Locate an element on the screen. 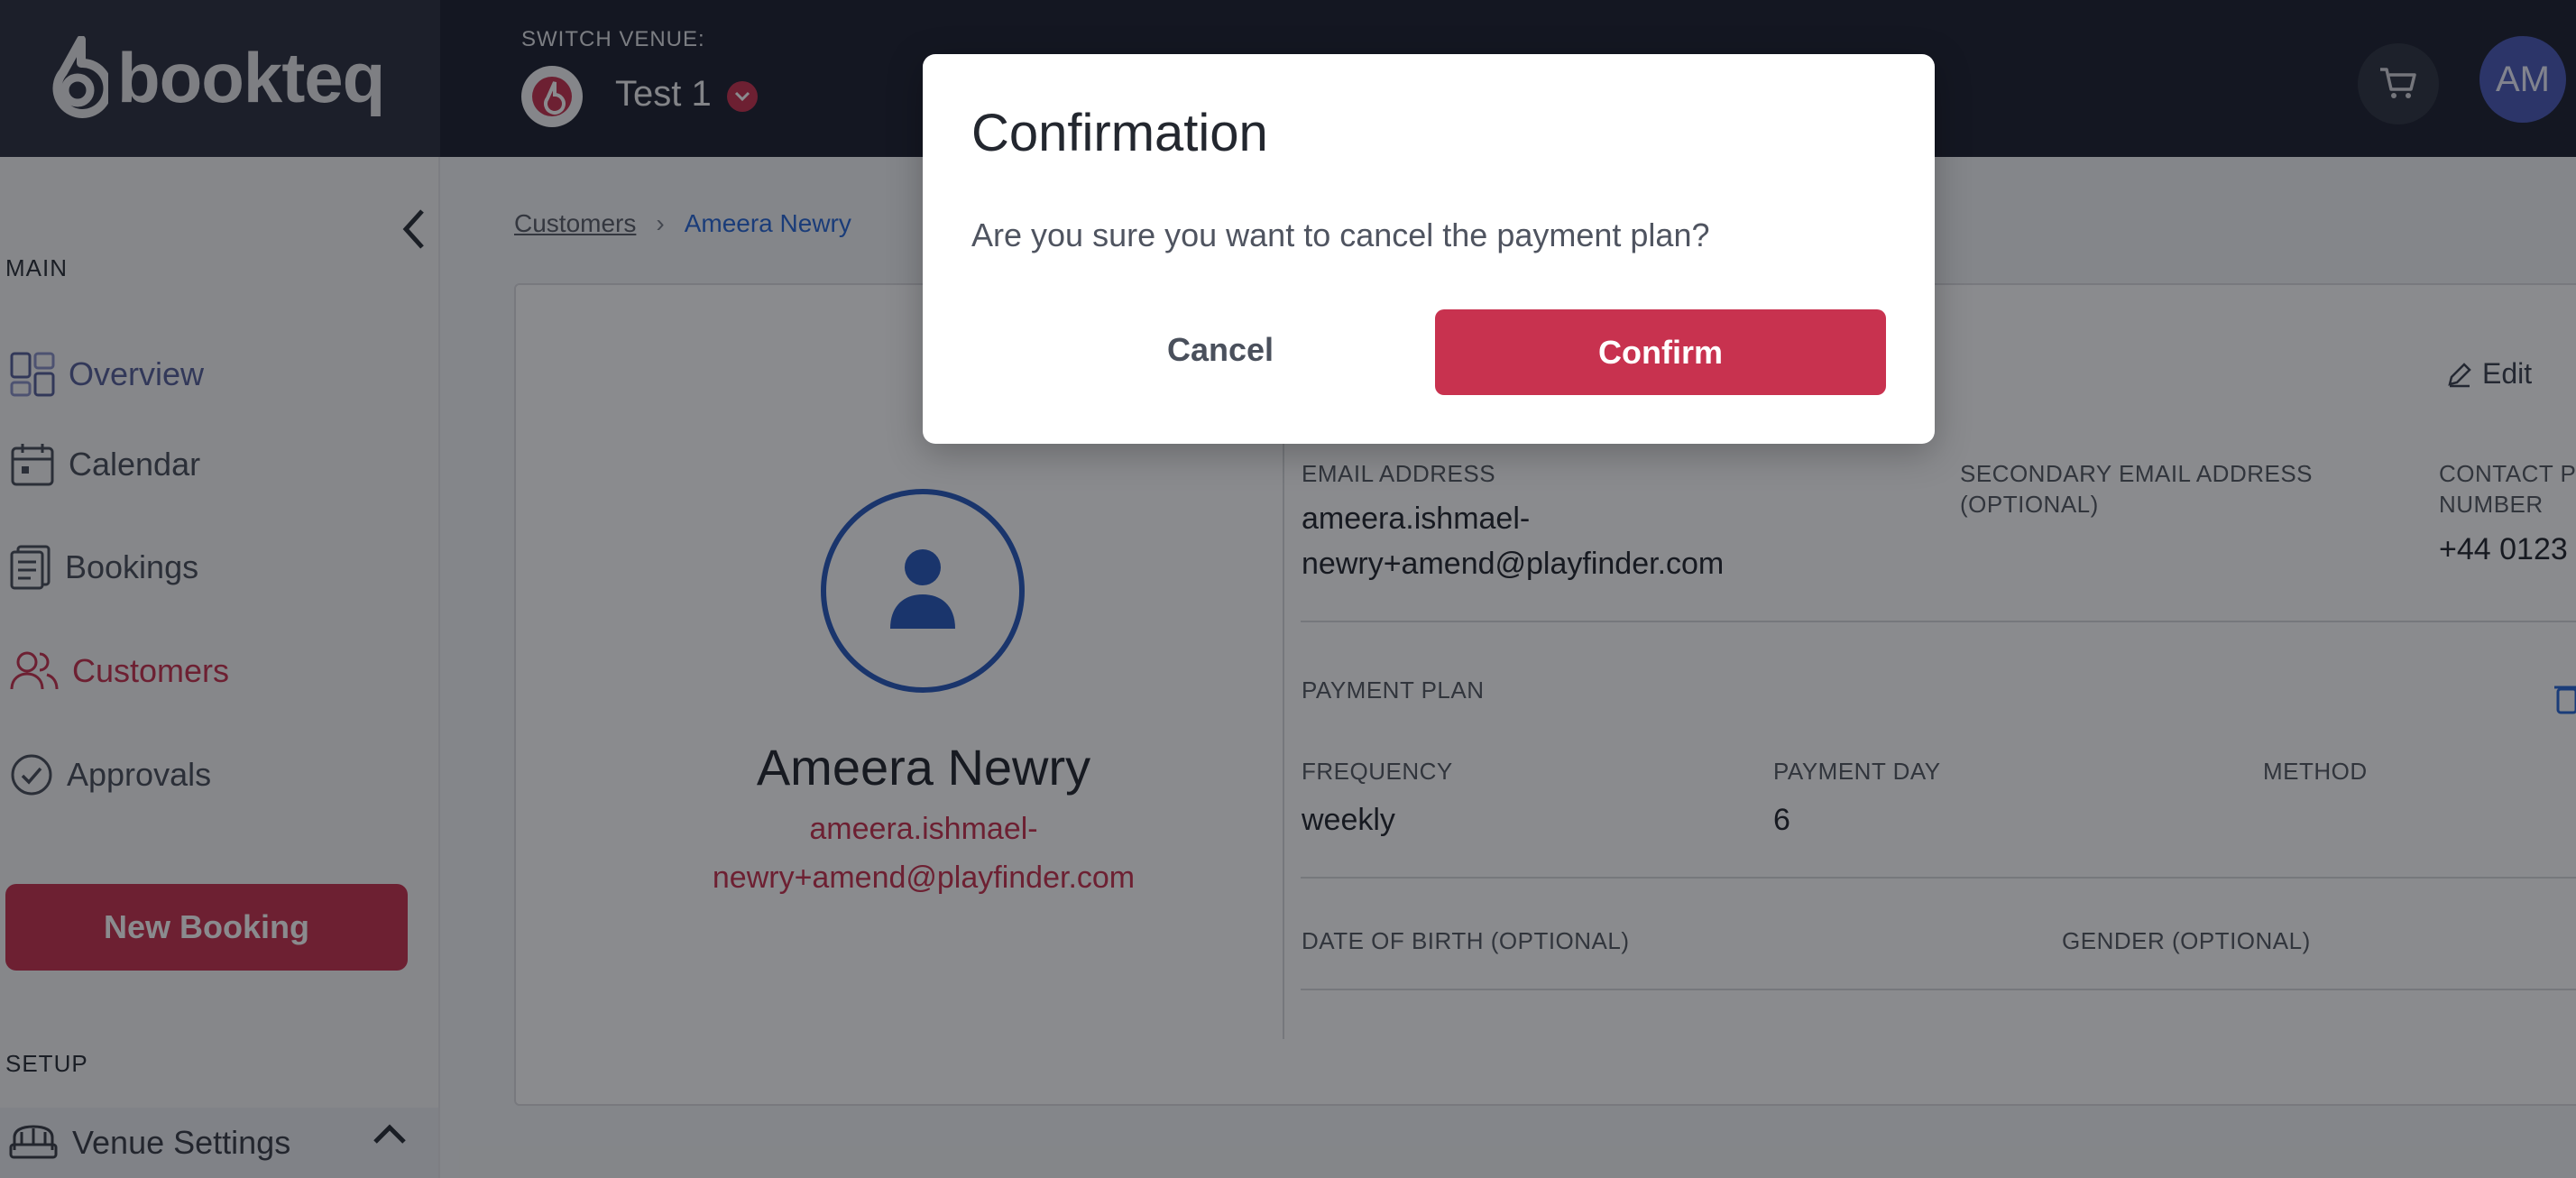 Image resolution: width=2576 pixels, height=1178 pixels. dialog-title: Confirmation is located at coordinates (1119, 133).